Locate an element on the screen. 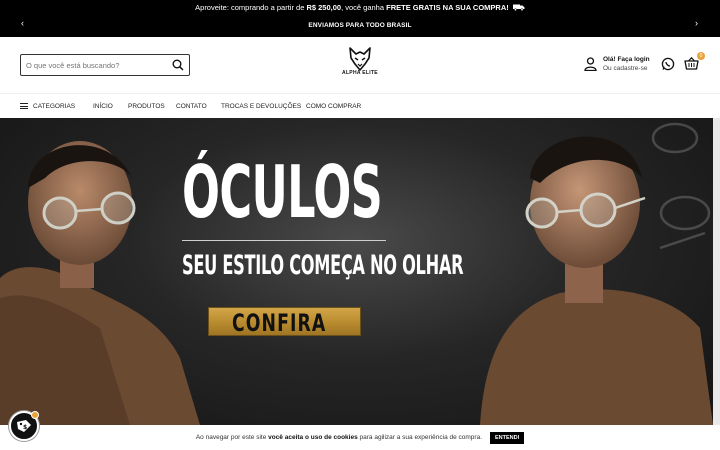  categories-menu: CATEGORIAS is located at coordinates (47, 106).